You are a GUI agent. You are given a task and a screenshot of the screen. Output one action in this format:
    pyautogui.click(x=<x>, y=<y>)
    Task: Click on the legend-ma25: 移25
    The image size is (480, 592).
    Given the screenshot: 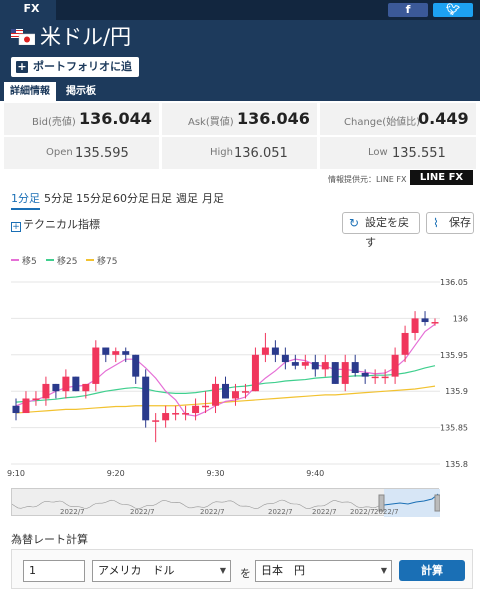 What is the action you would take?
    pyautogui.click(x=61, y=260)
    